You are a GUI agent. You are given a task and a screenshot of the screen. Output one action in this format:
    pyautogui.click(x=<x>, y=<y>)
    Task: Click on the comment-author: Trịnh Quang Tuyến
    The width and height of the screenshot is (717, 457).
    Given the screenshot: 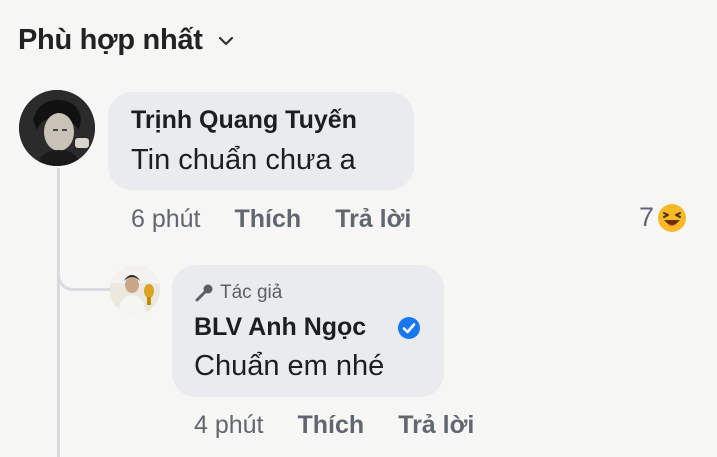 What is the action you would take?
    pyautogui.click(x=244, y=120)
    